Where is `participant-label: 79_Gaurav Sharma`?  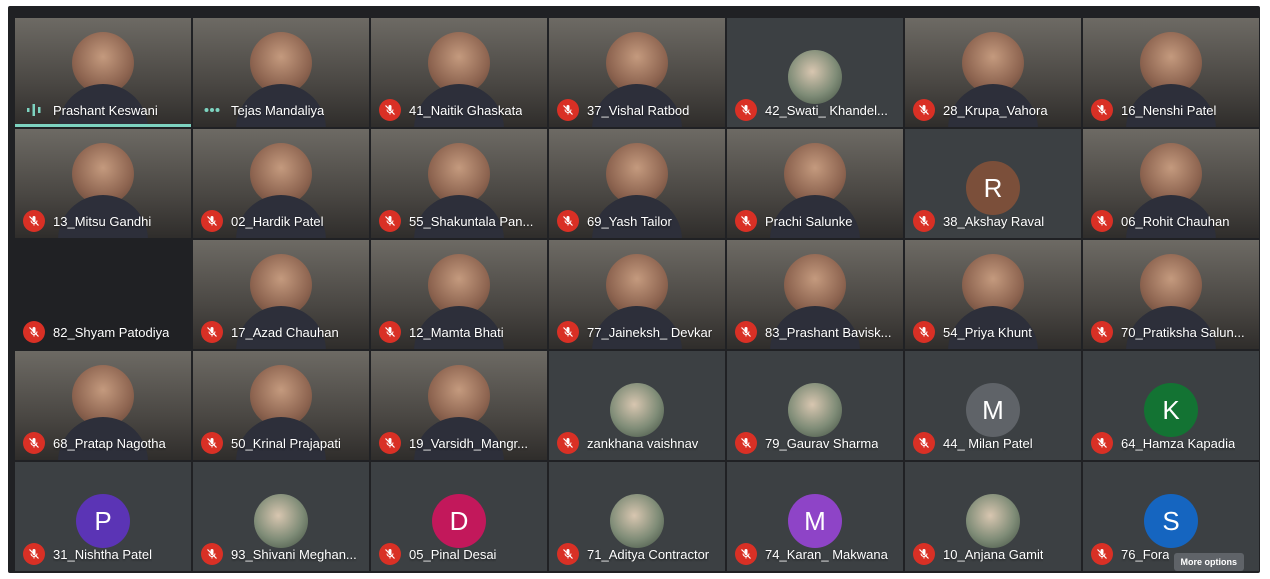 participant-label: 79_Gaurav Sharma is located at coordinates (816, 443).